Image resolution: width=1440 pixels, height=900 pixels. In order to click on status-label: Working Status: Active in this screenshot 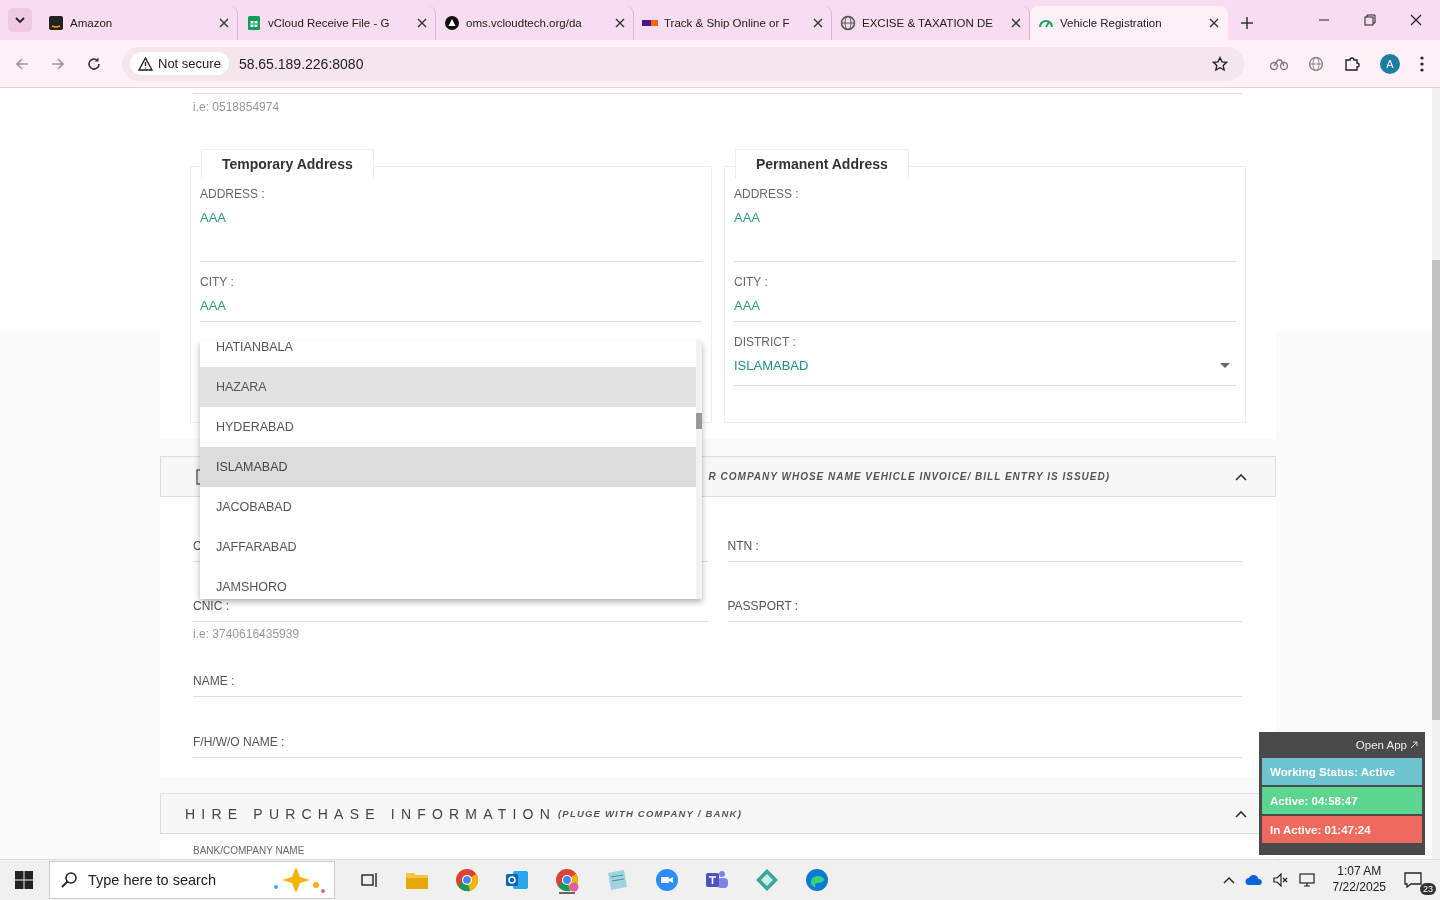, I will do `click(1342, 771)`.